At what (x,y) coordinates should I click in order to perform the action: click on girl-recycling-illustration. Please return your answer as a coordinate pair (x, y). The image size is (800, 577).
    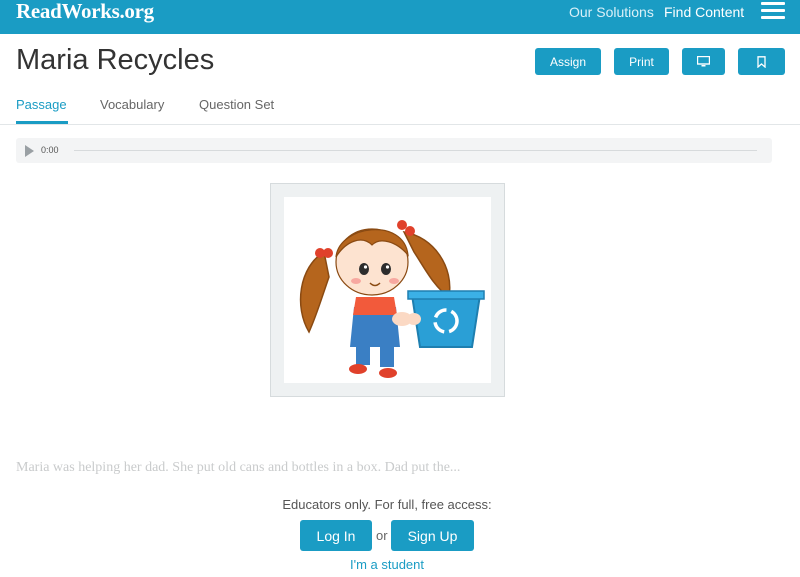
    Looking at the image, I should click on (392, 299).